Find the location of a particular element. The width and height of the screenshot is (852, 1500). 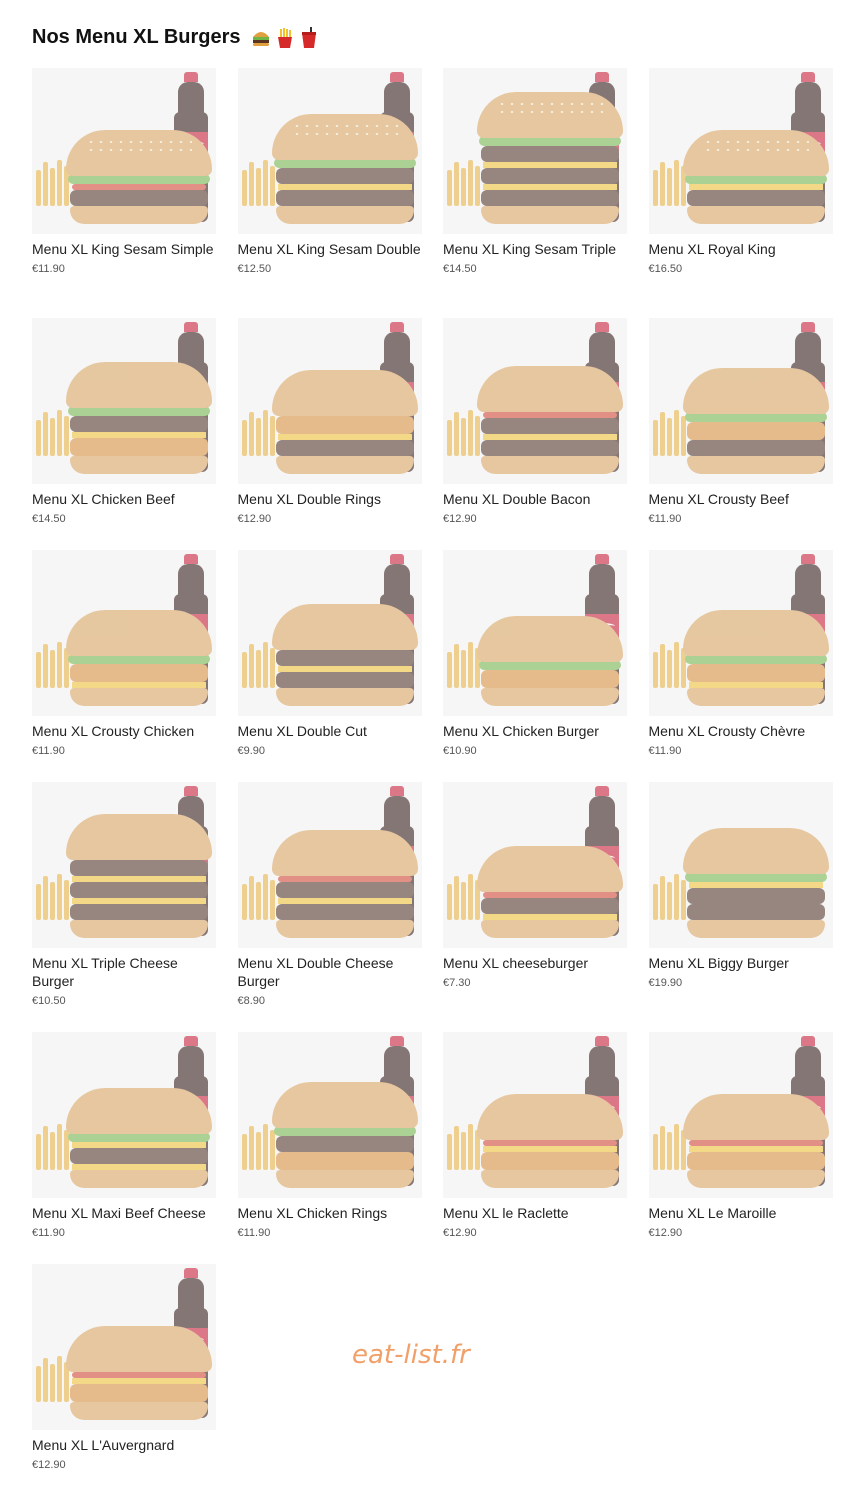

menu-item-card: Menu XL Double Rings €12.90 is located at coordinates (329, 434).